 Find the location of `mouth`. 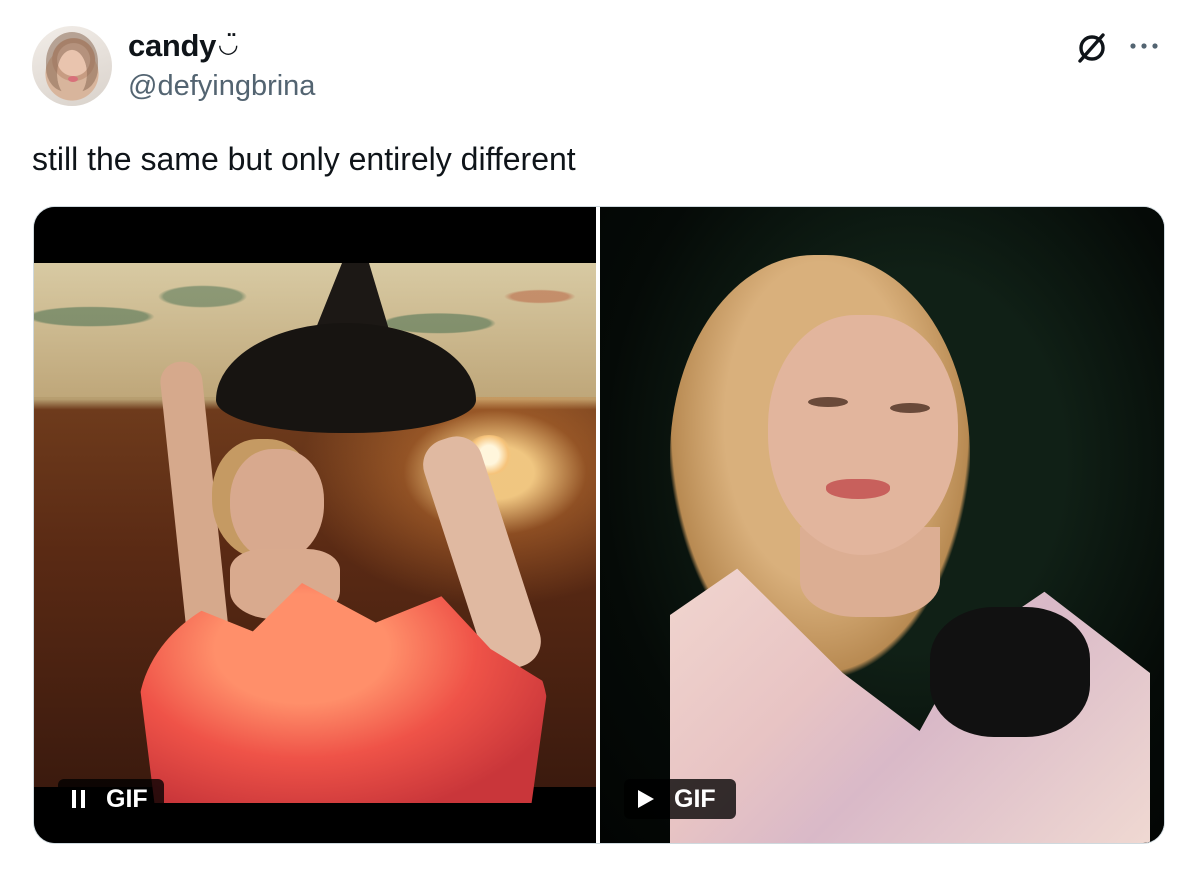

mouth is located at coordinates (858, 489).